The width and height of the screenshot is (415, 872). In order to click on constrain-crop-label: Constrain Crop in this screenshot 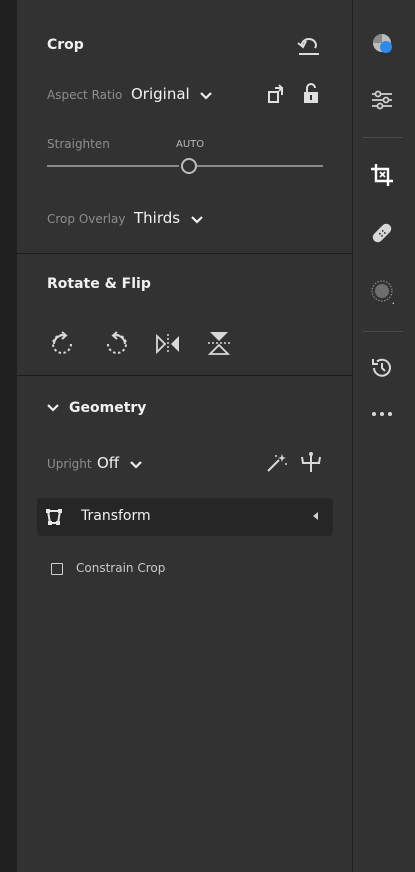, I will do `click(121, 568)`.